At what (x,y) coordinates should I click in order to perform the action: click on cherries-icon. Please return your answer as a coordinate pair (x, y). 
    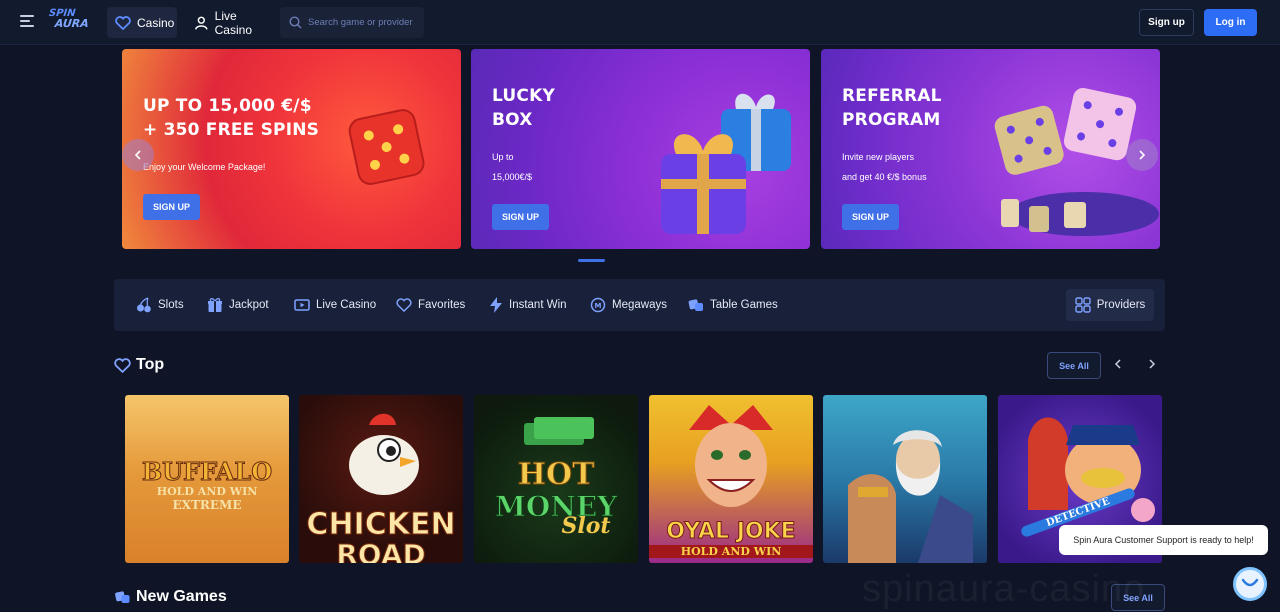
    Looking at the image, I should click on (144, 305).